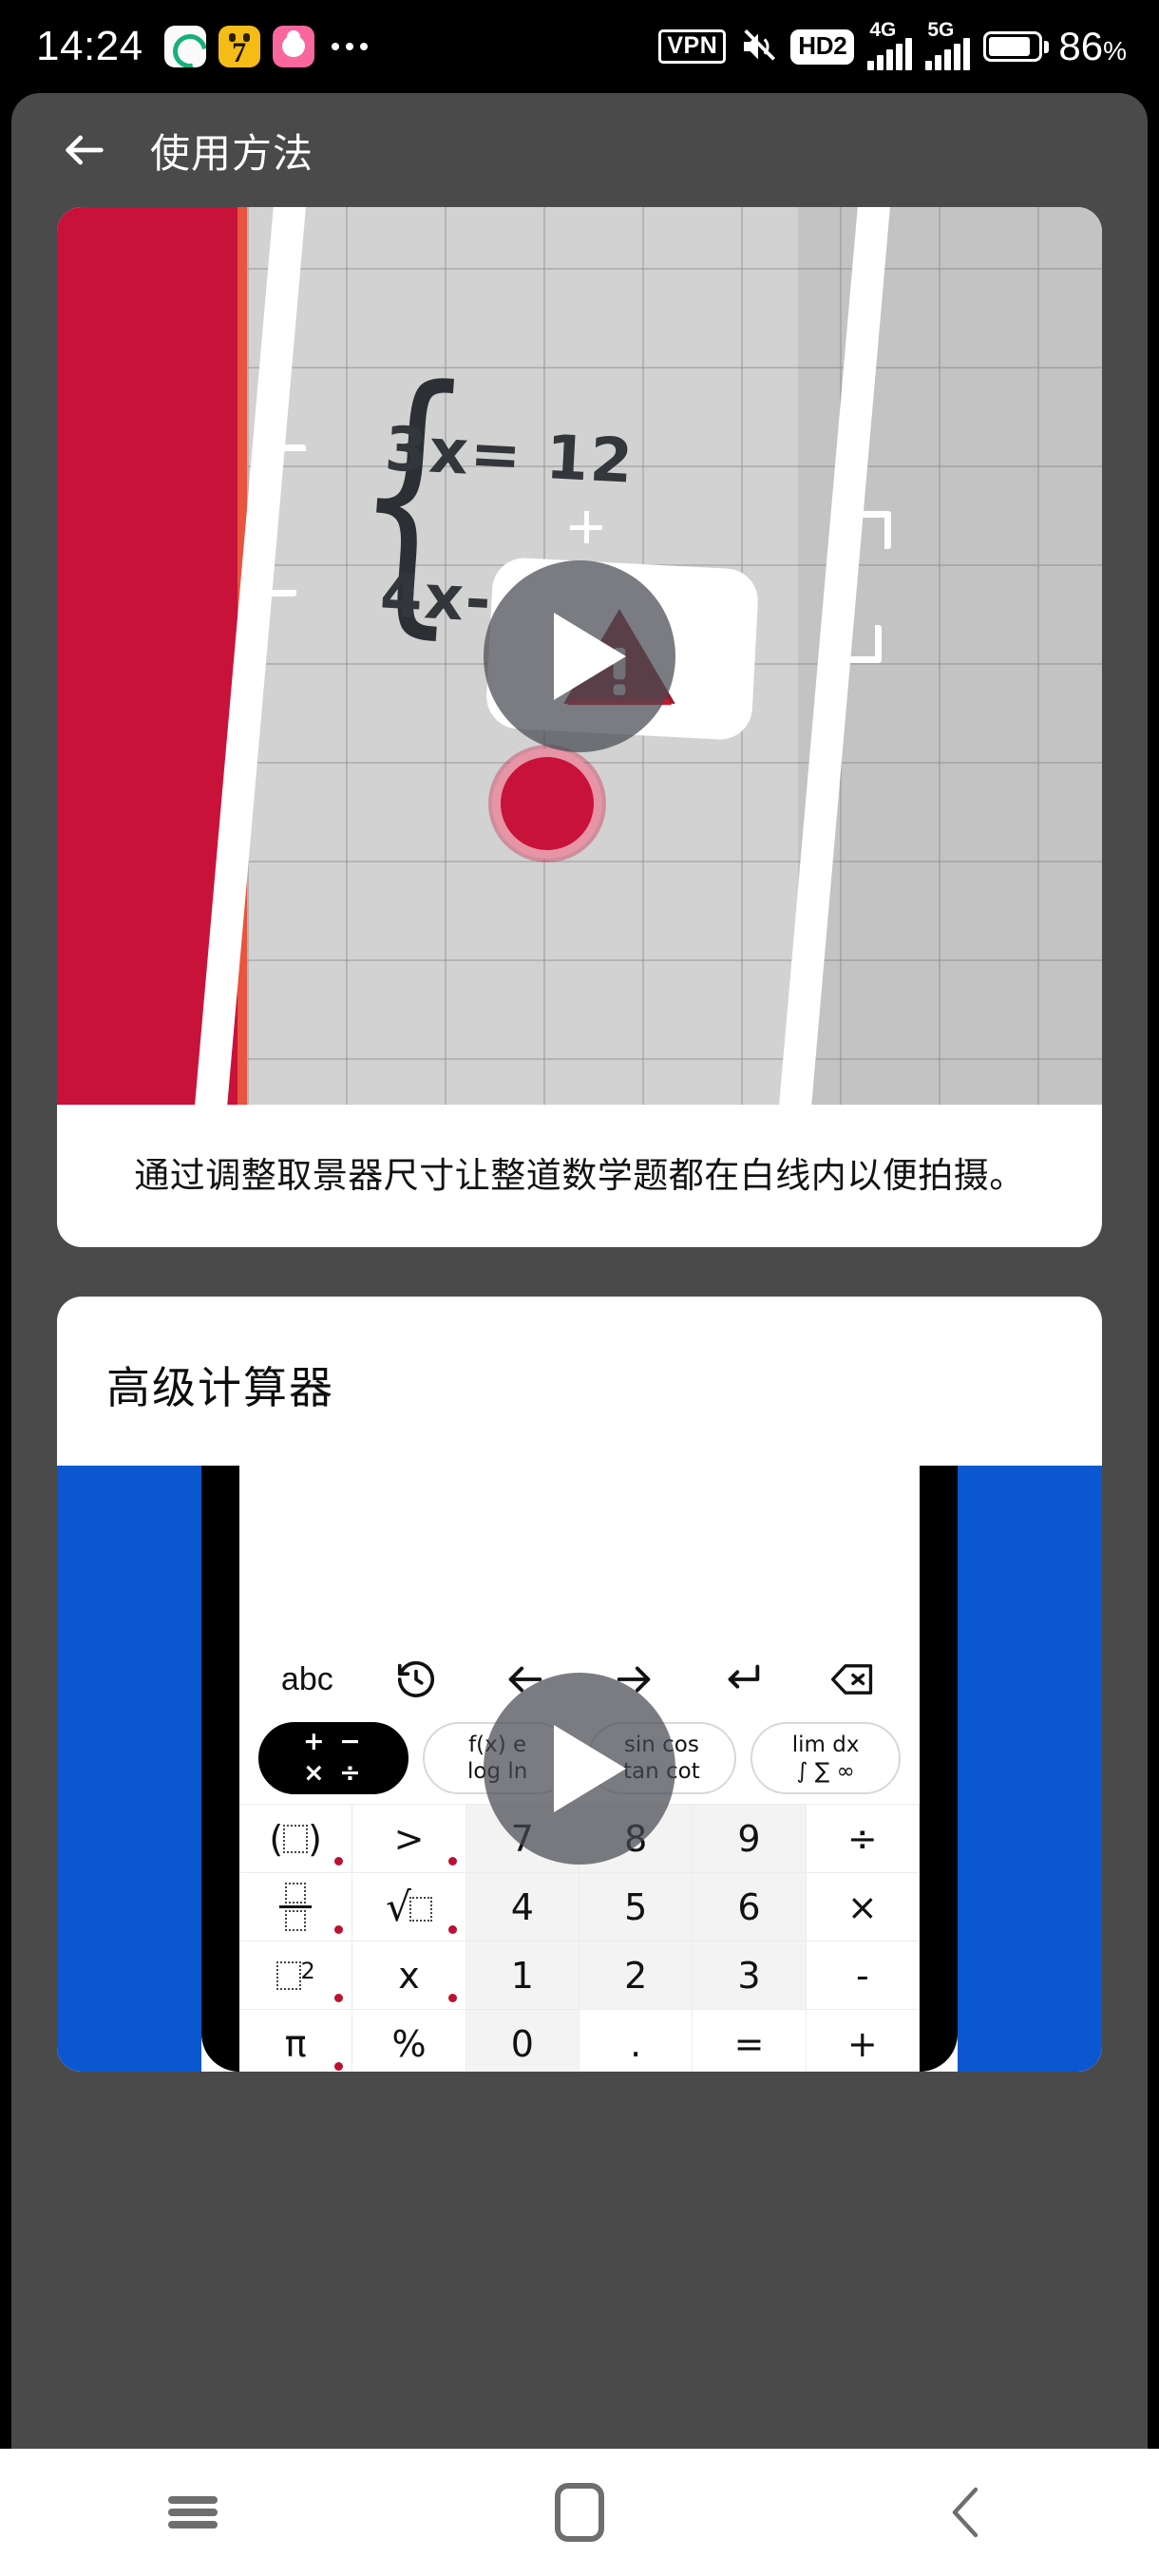 This screenshot has height=2576, width=1159. I want to click on volume-mute-icon, so click(758, 47).